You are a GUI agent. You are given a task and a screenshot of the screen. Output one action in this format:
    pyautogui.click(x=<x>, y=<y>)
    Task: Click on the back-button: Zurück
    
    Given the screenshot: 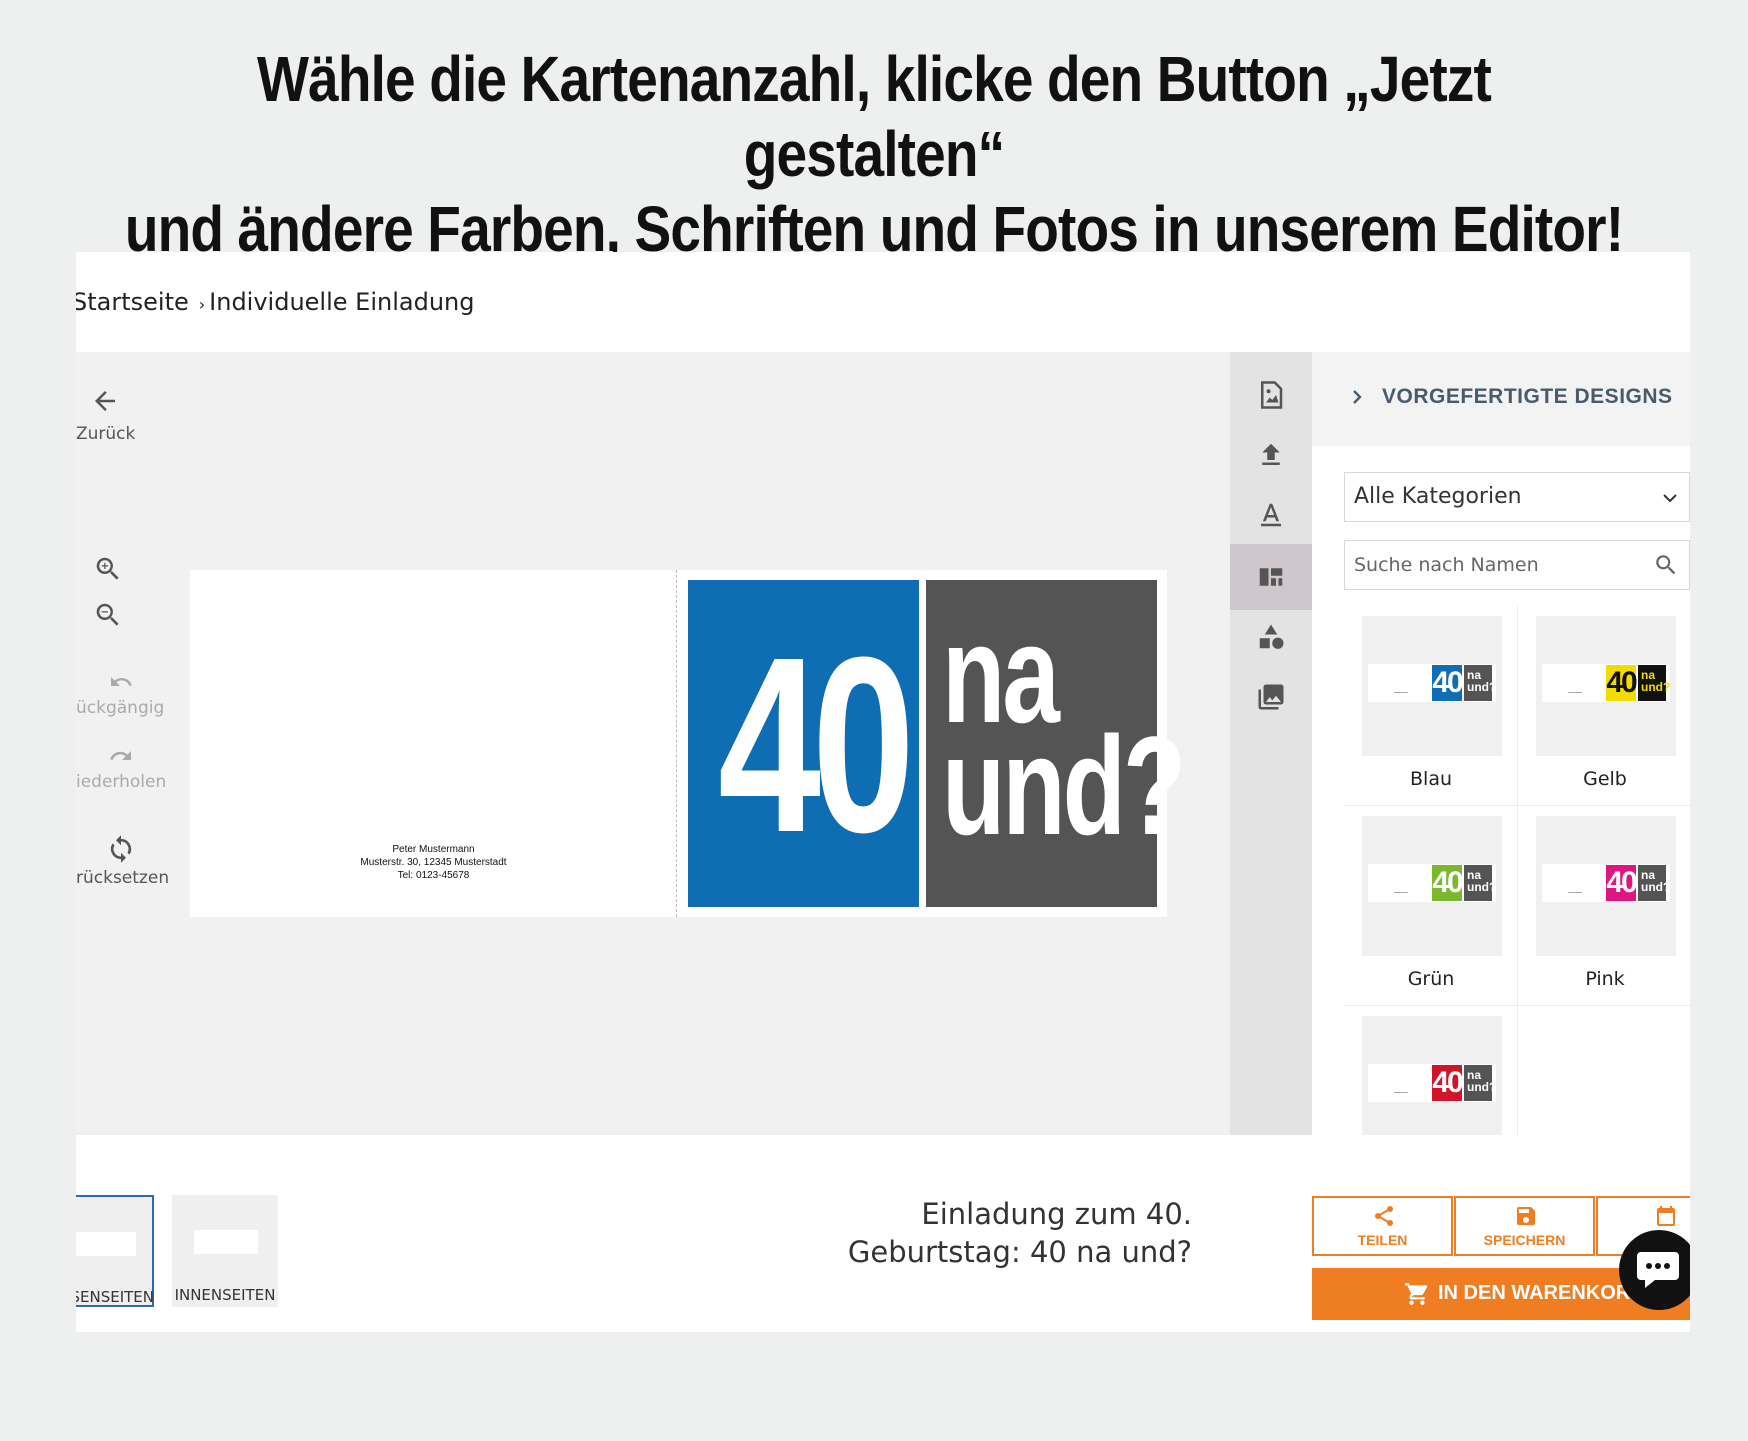 What is the action you would take?
    pyautogui.click(x=105, y=415)
    